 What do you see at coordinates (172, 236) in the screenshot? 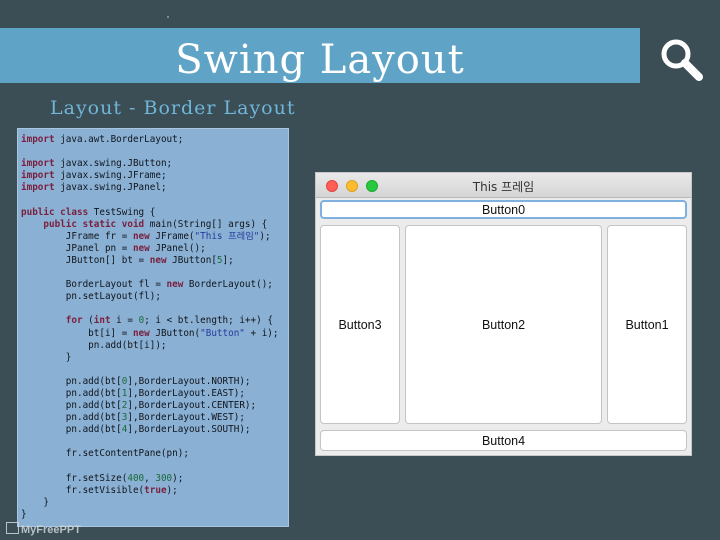
I see `code-text: JFrame(` at bounding box center [172, 236].